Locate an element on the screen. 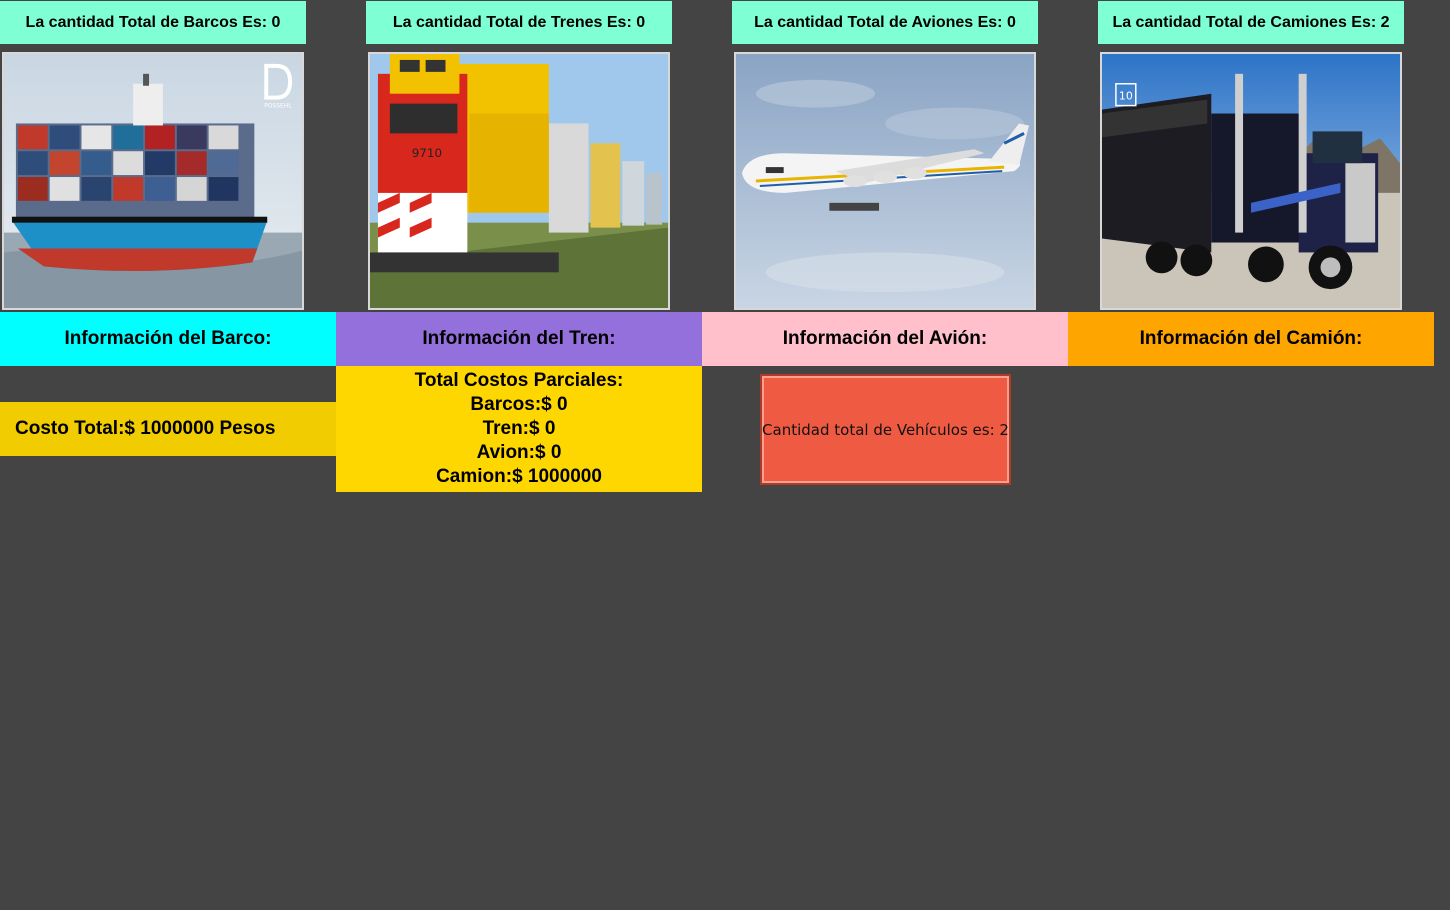  train-image: 9710 is located at coordinates (519, 181).